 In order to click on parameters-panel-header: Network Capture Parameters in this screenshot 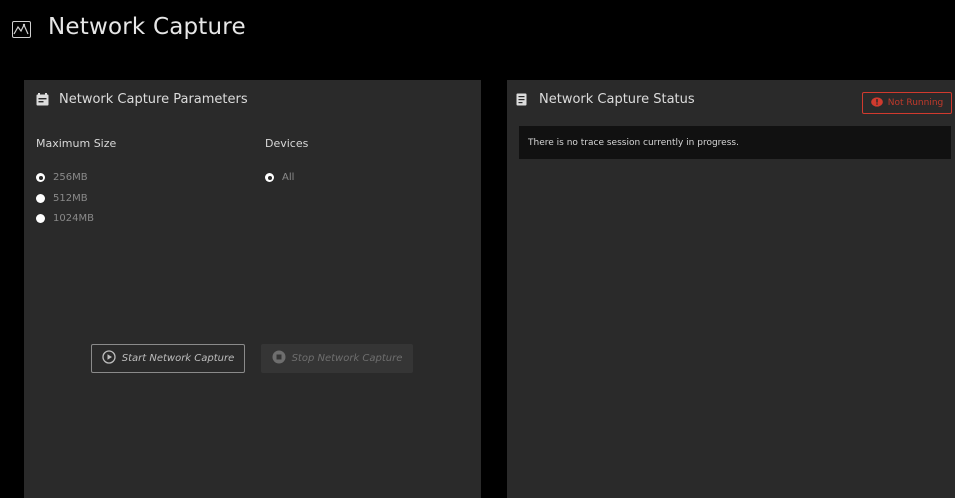, I will do `click(142, 99)`.